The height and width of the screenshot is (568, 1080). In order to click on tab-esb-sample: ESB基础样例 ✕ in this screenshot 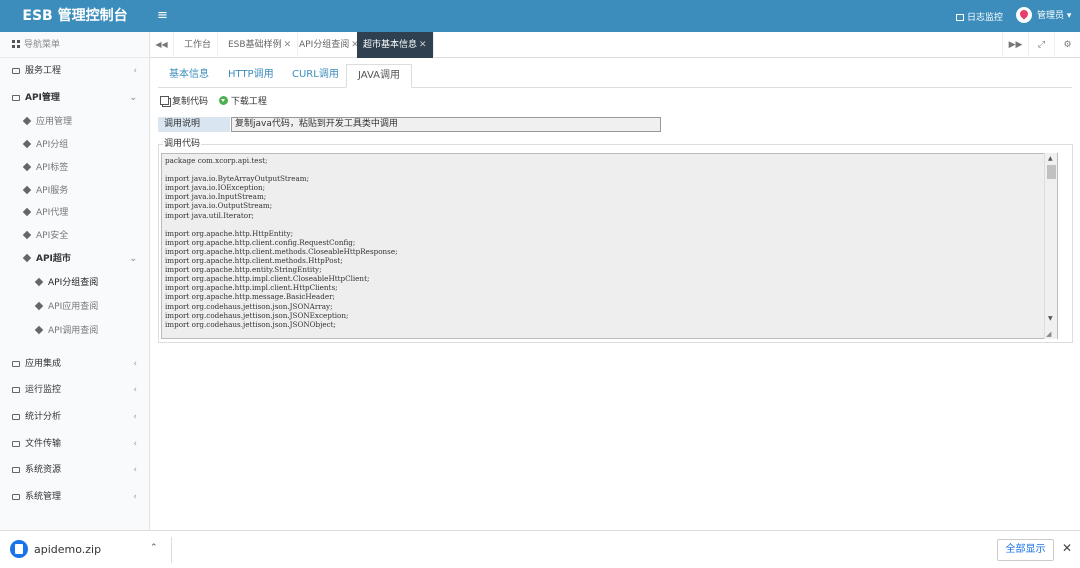, I will do `click(260, 45)`.